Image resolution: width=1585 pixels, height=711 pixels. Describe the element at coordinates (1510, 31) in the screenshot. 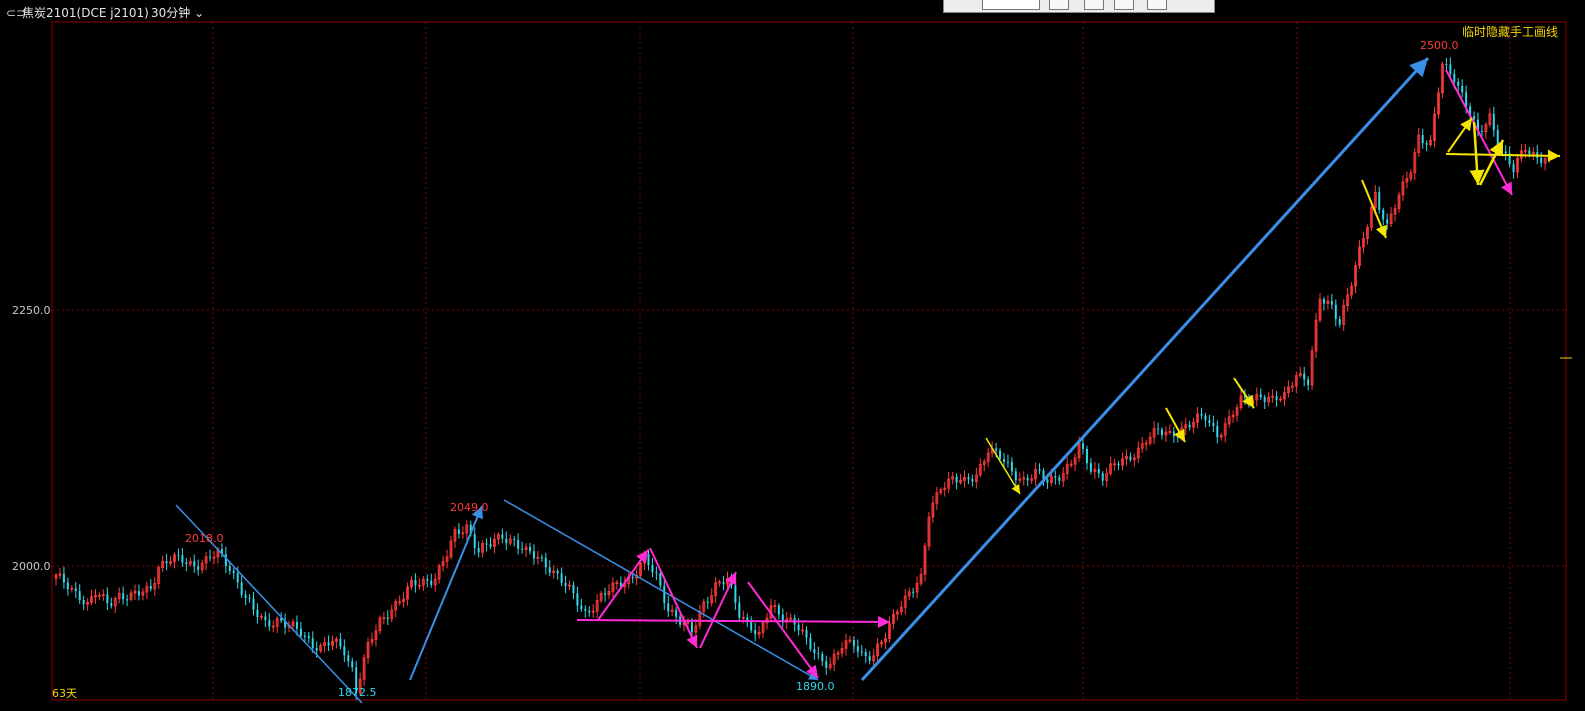

I see `hide-lines-button: 临时隐藏手工画线` at that location.